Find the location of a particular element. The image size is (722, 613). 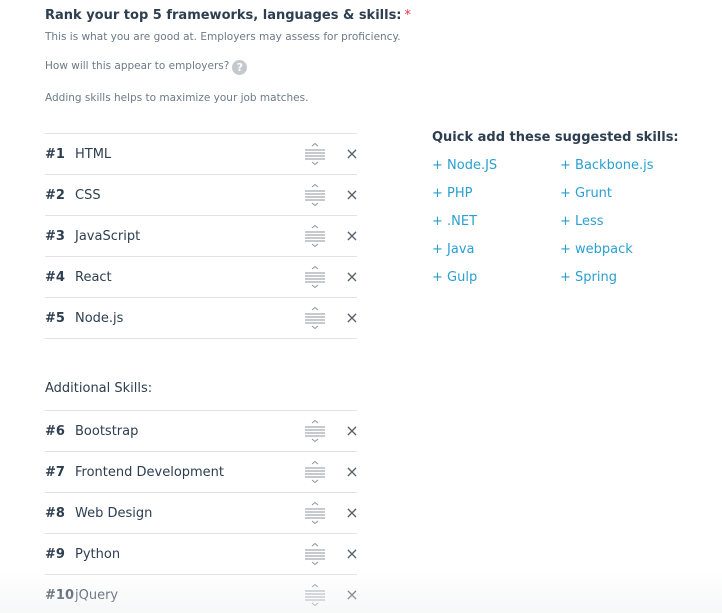

skill-rank: #9 is located at coordinates (55, 554).